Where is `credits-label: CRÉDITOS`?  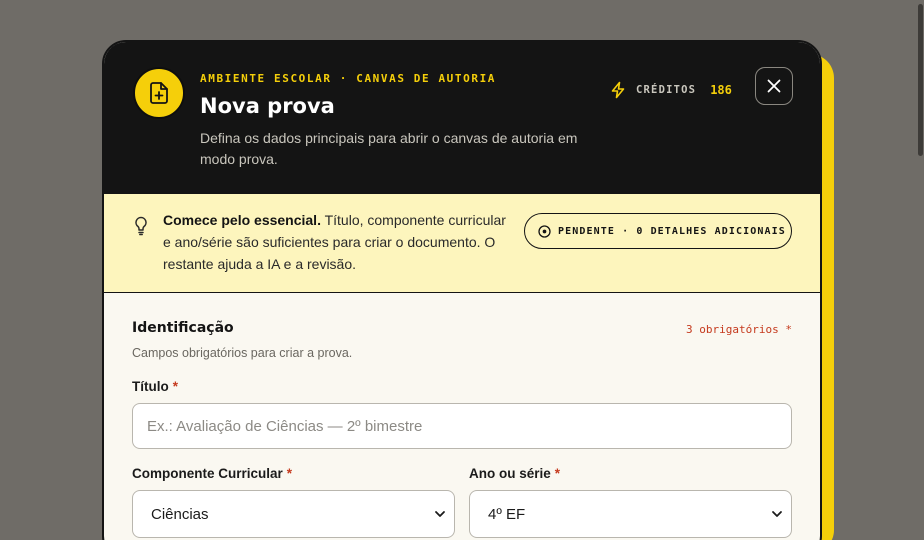 credits-label: CRÉDITOS is located at coordinates (666, 90).